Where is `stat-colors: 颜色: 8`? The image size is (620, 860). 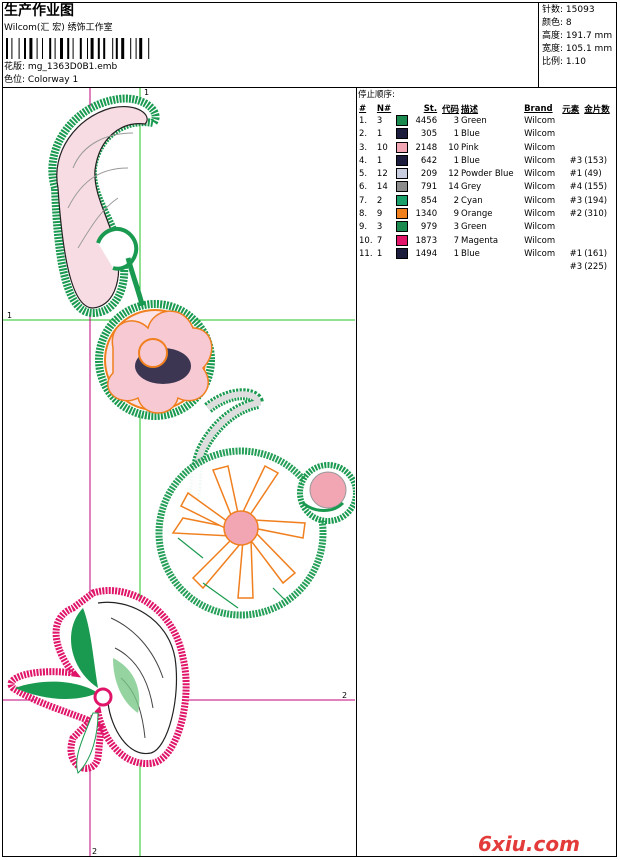
stat-colors: 颜色: 8 is located at coordinates (557, 23).